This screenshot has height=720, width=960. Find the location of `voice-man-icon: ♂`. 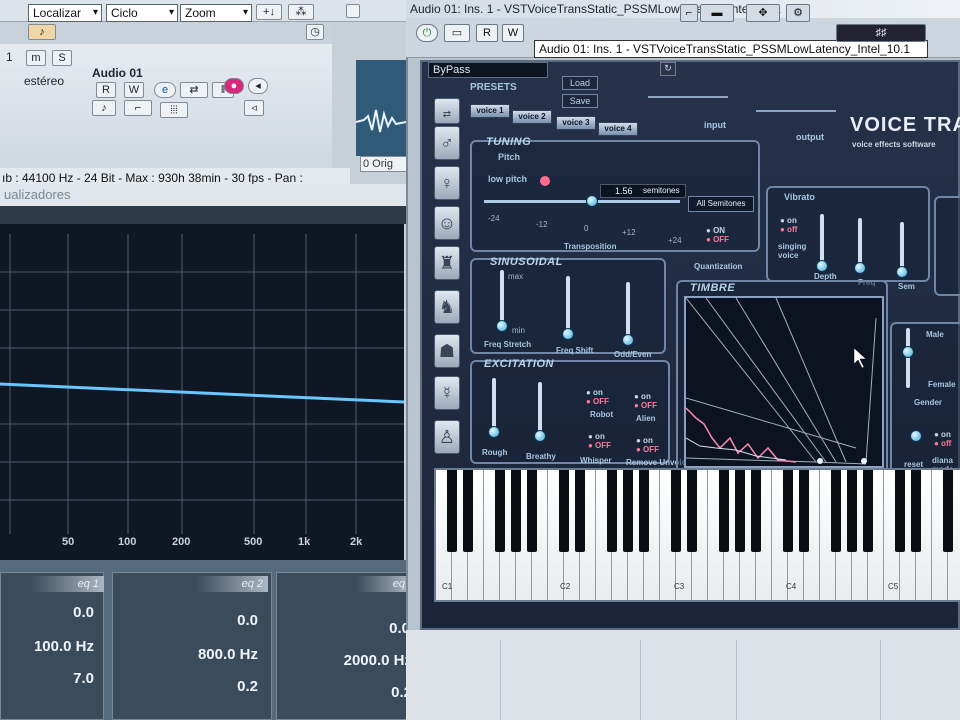

voice-man-icon: ♂ is located at coordinates (447, 143).